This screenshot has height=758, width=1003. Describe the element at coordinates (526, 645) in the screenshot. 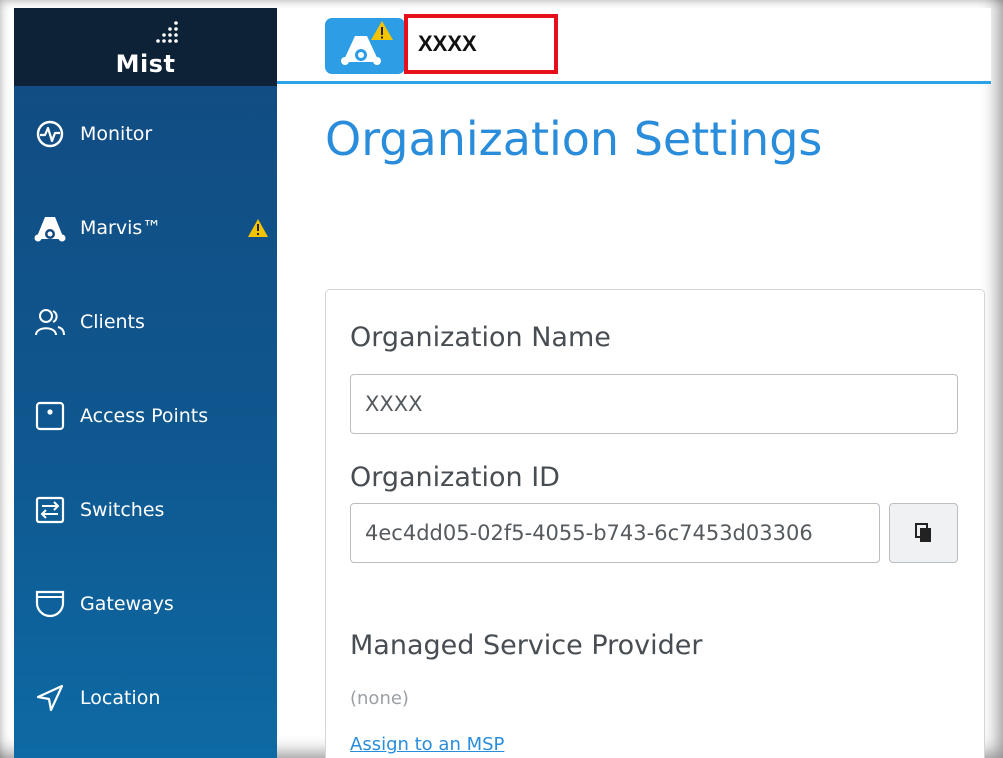

I see `msp-label: Managed Service Provider` at that location.